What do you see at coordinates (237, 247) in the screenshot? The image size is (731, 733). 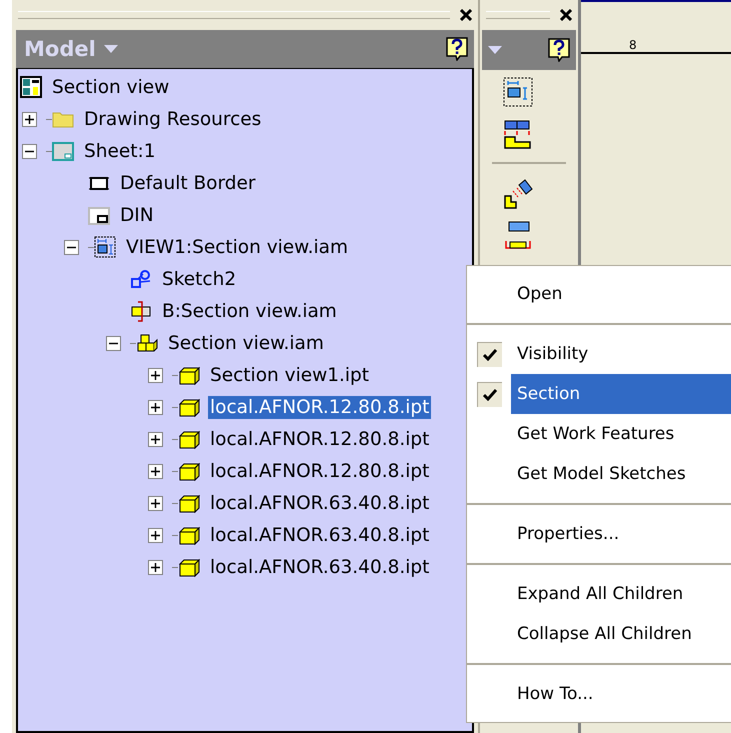 I see `tree-item: VIEW1:Section view.iam` at bounding box center [237, 247].